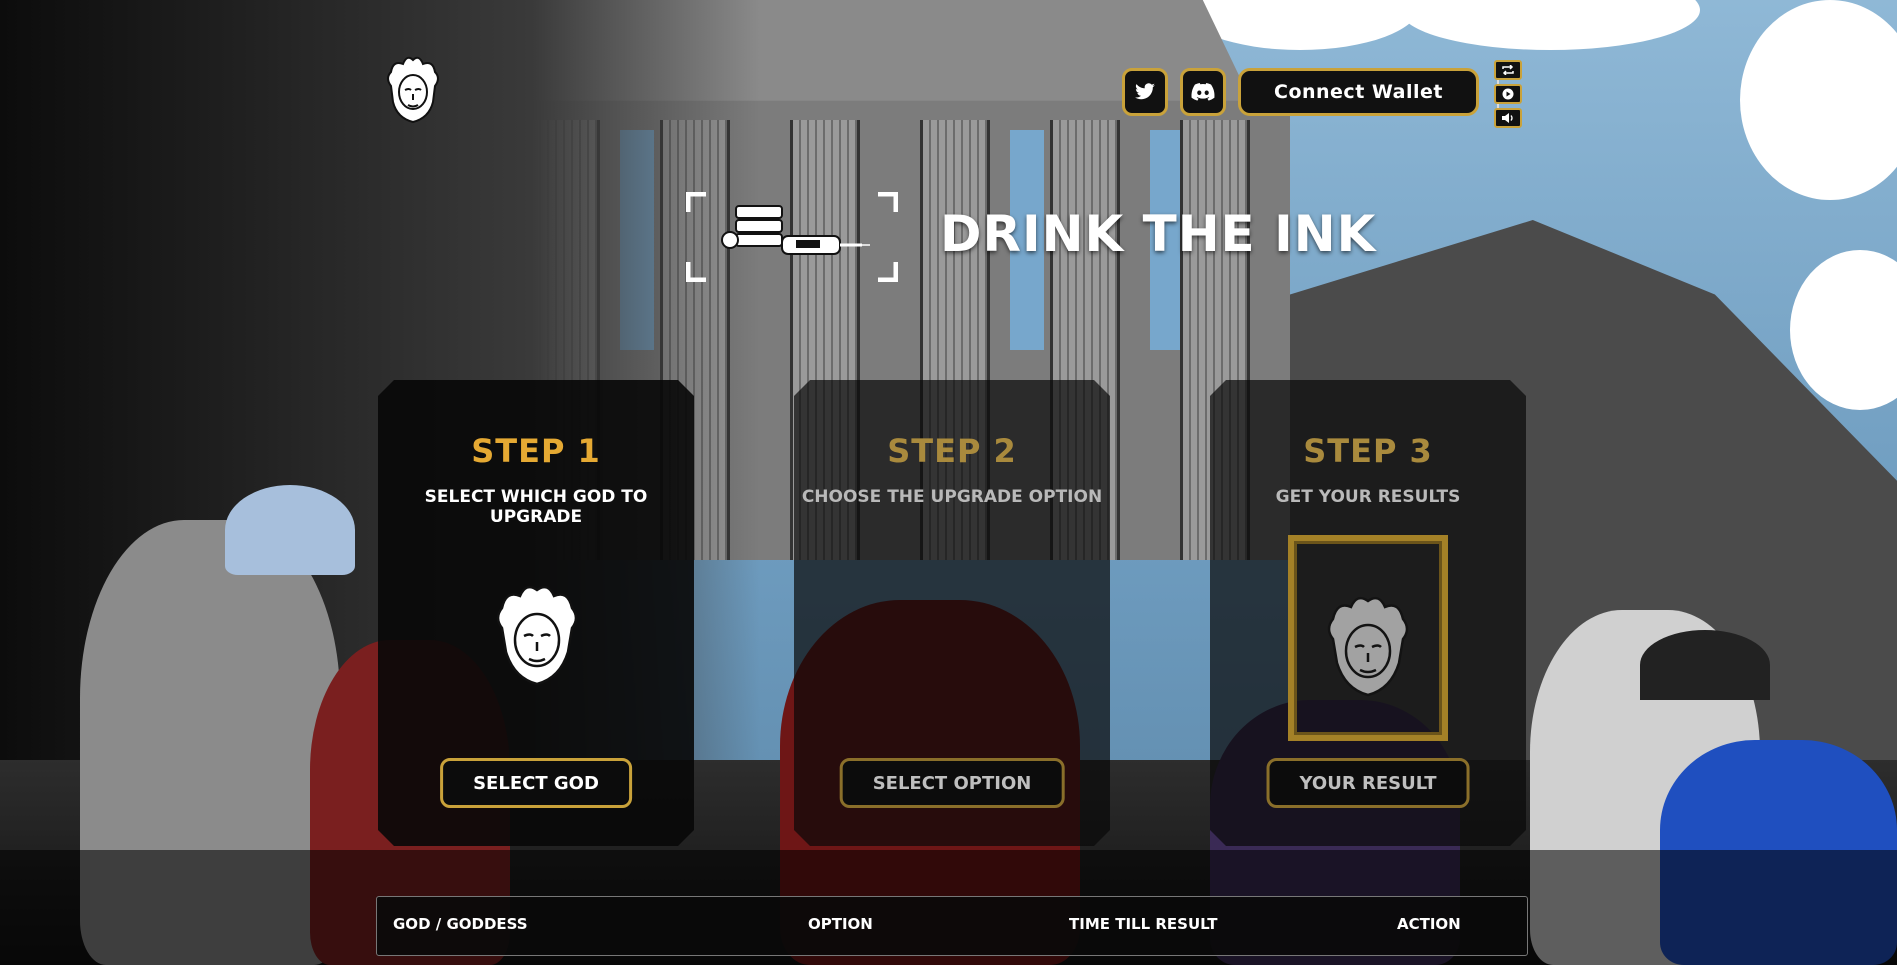  I want to click on column-header-time: TIME TILL RESULT, so click(1143, 924).